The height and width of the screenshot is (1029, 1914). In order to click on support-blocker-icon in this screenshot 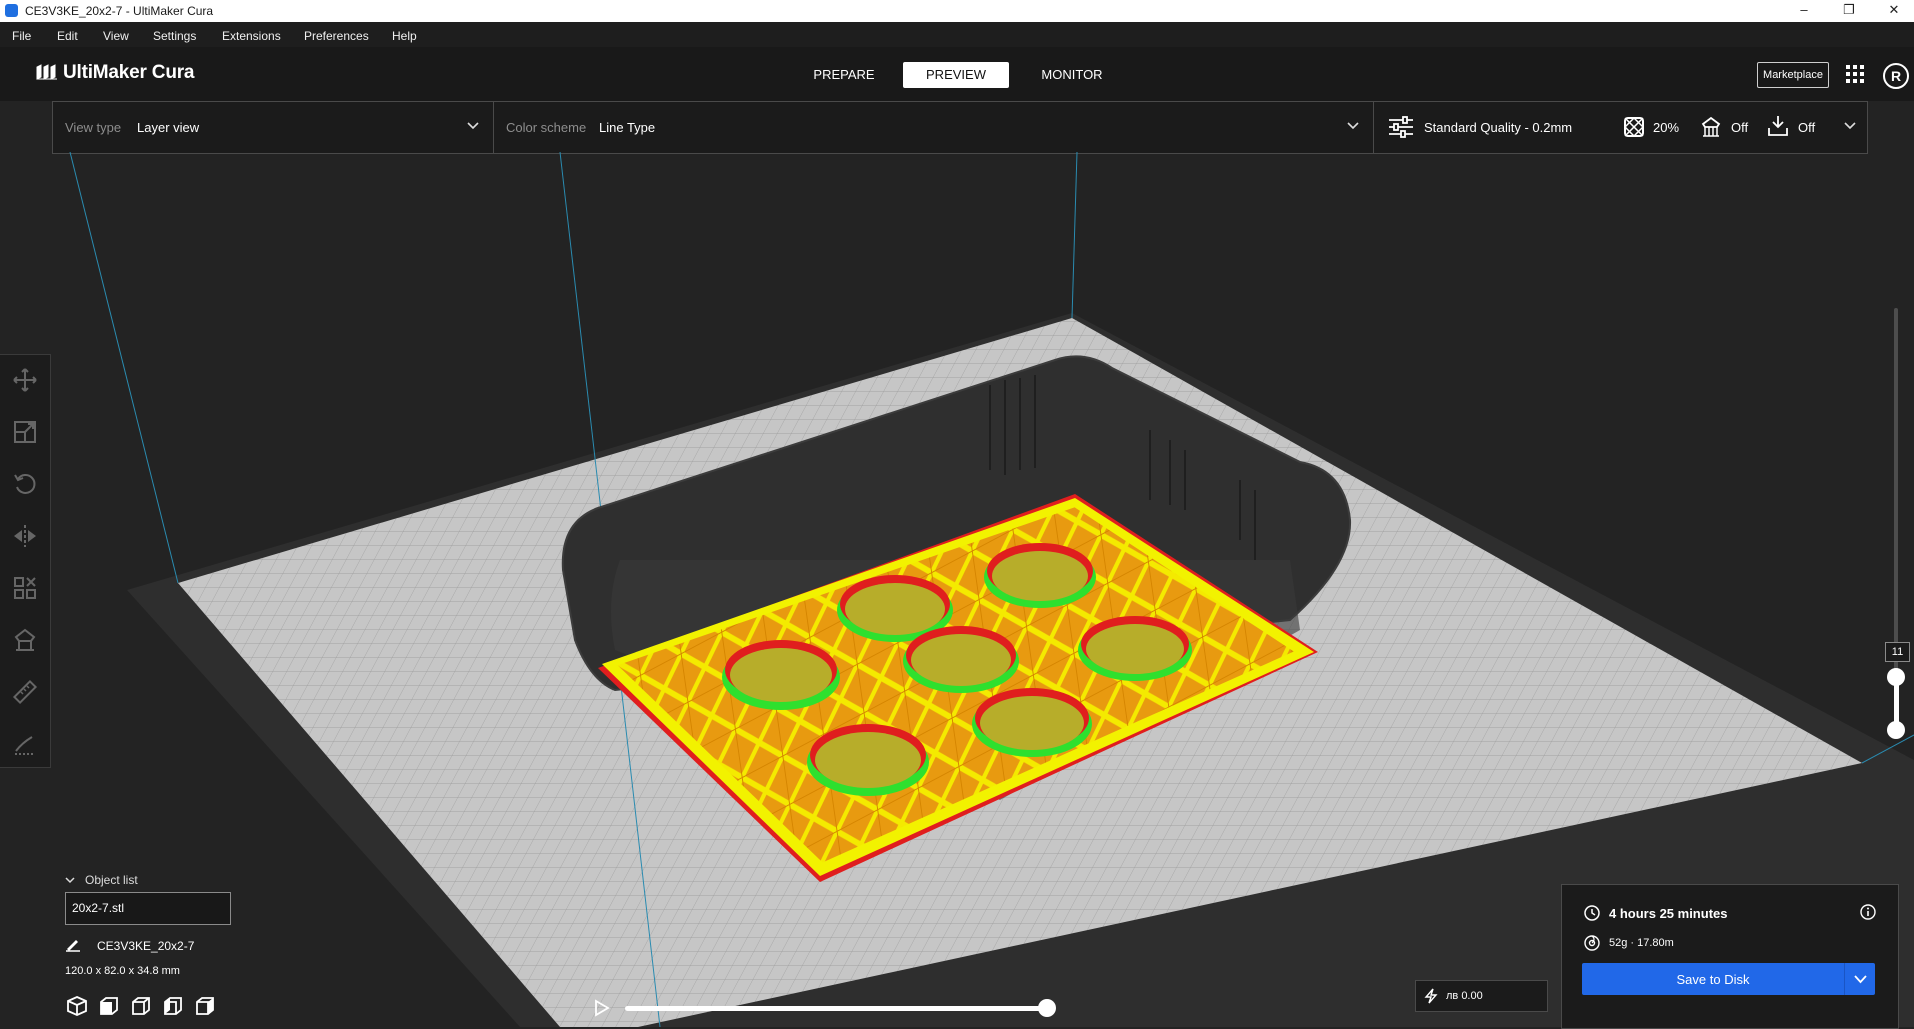, I will do `click(25, 640)`.